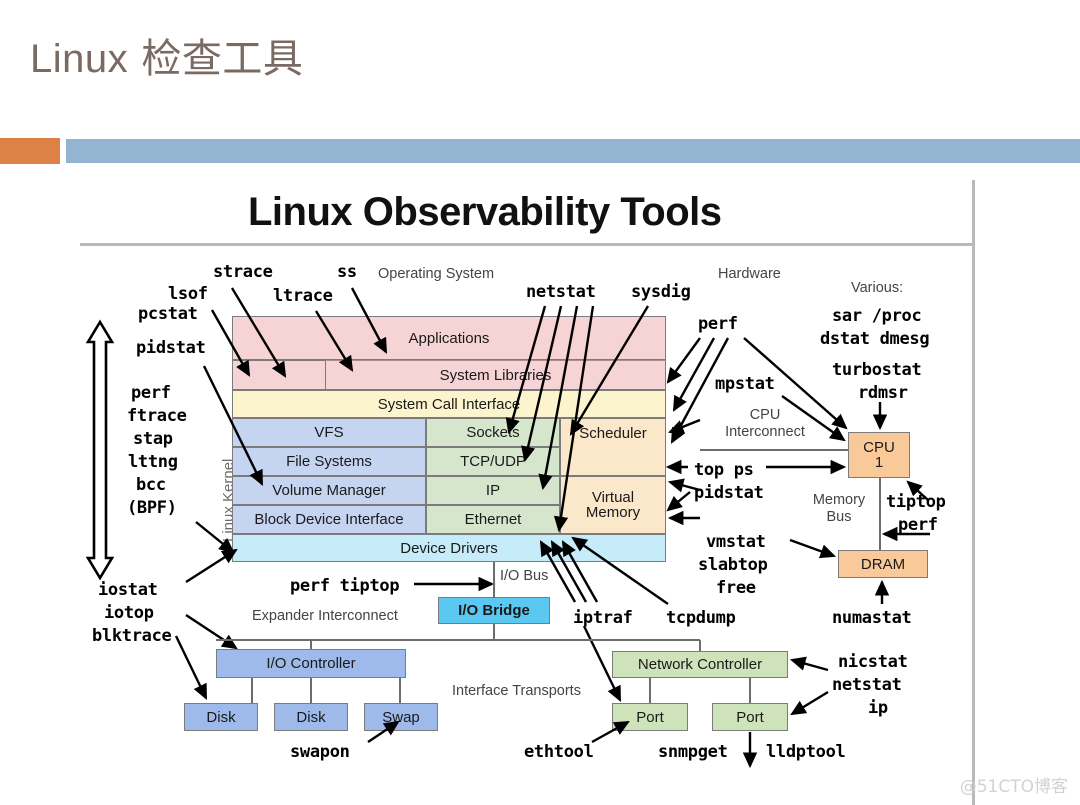  What do you see at coordinates (700, 664) in the screenshot?
I see `block-network-controller: Network Controller` at bounding box center [700, 664].